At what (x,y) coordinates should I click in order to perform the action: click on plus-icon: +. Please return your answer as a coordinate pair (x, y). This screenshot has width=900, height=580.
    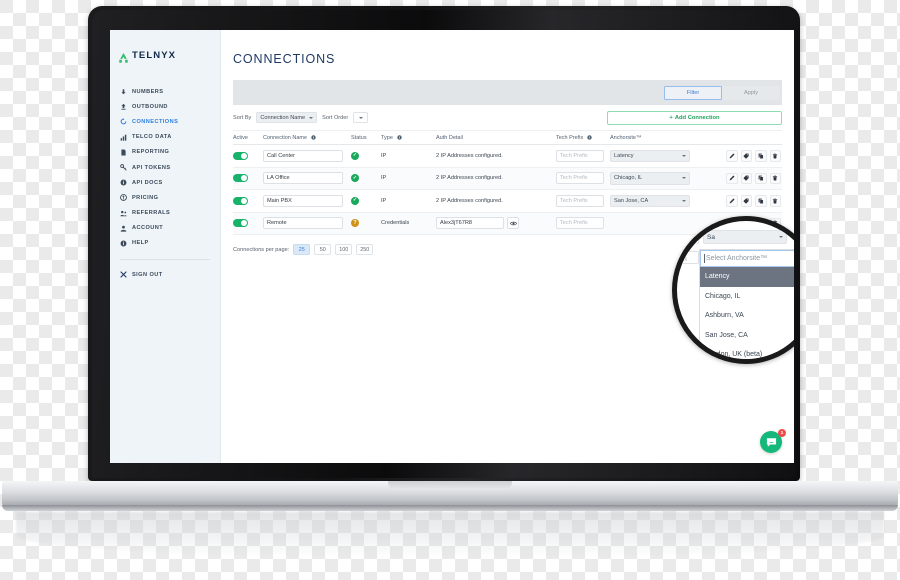
    Looking at the image, I should click on (671, 117).